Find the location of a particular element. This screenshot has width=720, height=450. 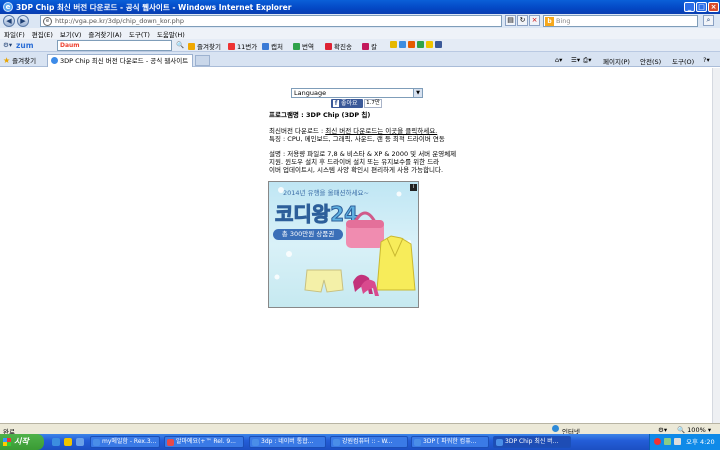

tab-active: 3DP Chip 최신 버전 다운로드 - 공식 웹사이트 is located at coordinates (120, 60).